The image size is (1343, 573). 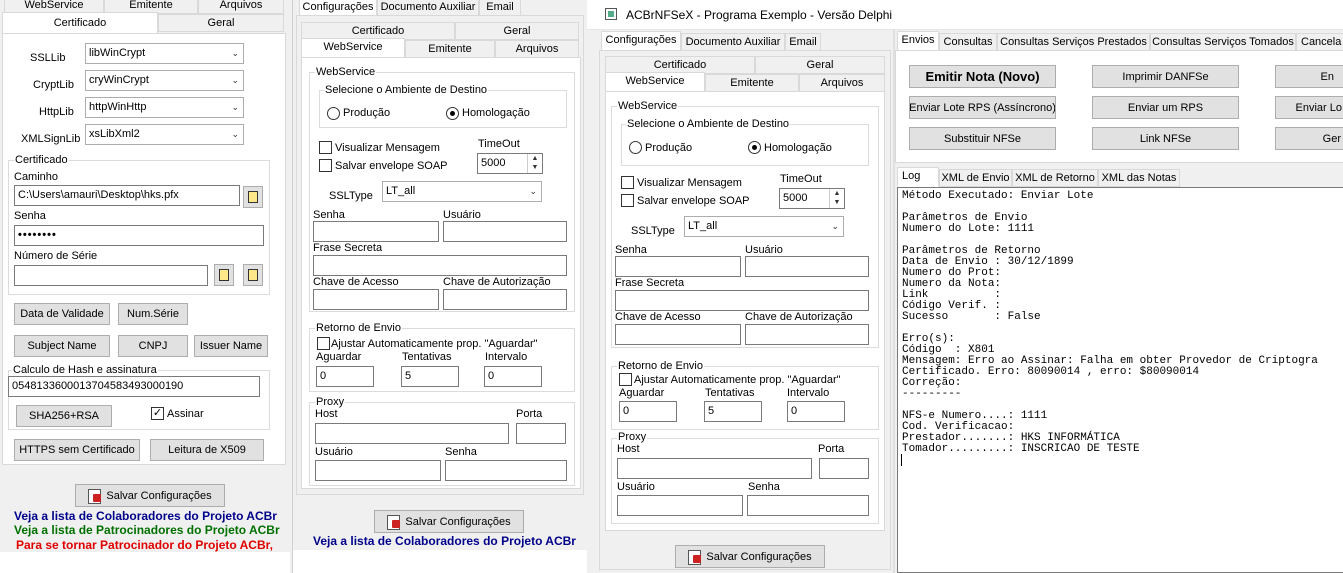 What do you see at coordinates (635, 147) in the screenshot?
I see `producao-radio` at bounding box center [635, 147].